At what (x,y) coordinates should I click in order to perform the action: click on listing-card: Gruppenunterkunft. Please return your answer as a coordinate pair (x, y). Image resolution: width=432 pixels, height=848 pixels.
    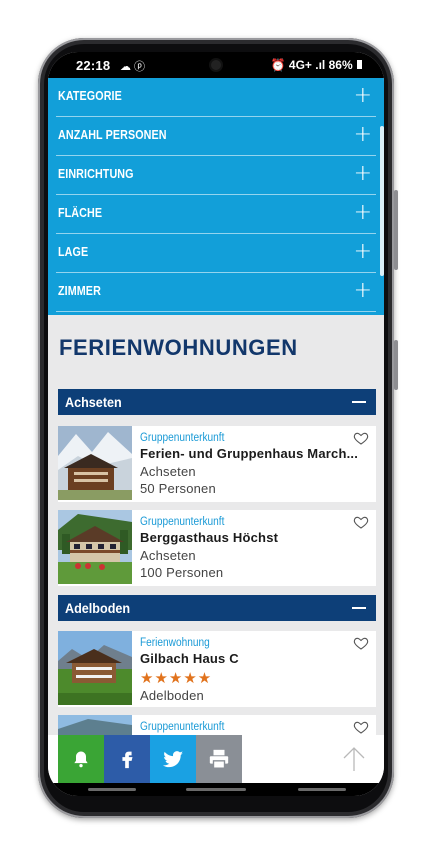
    Looking at the image, I should click on (217, 725).